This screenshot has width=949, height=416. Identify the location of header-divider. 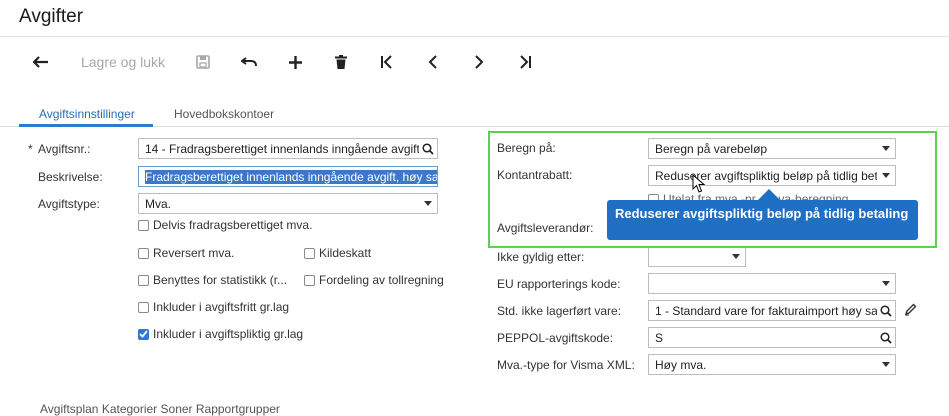
(474, 36).